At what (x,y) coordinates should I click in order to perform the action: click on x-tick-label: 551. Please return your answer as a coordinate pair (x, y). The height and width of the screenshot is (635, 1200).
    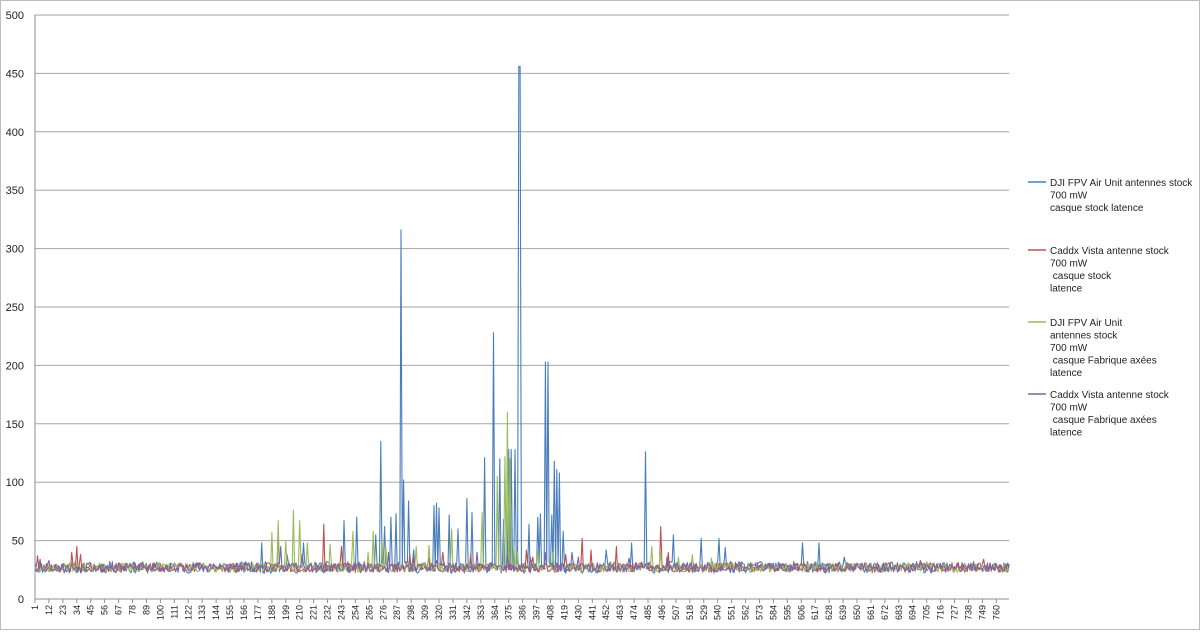
    Looking at the image, I should click on (732, 612).